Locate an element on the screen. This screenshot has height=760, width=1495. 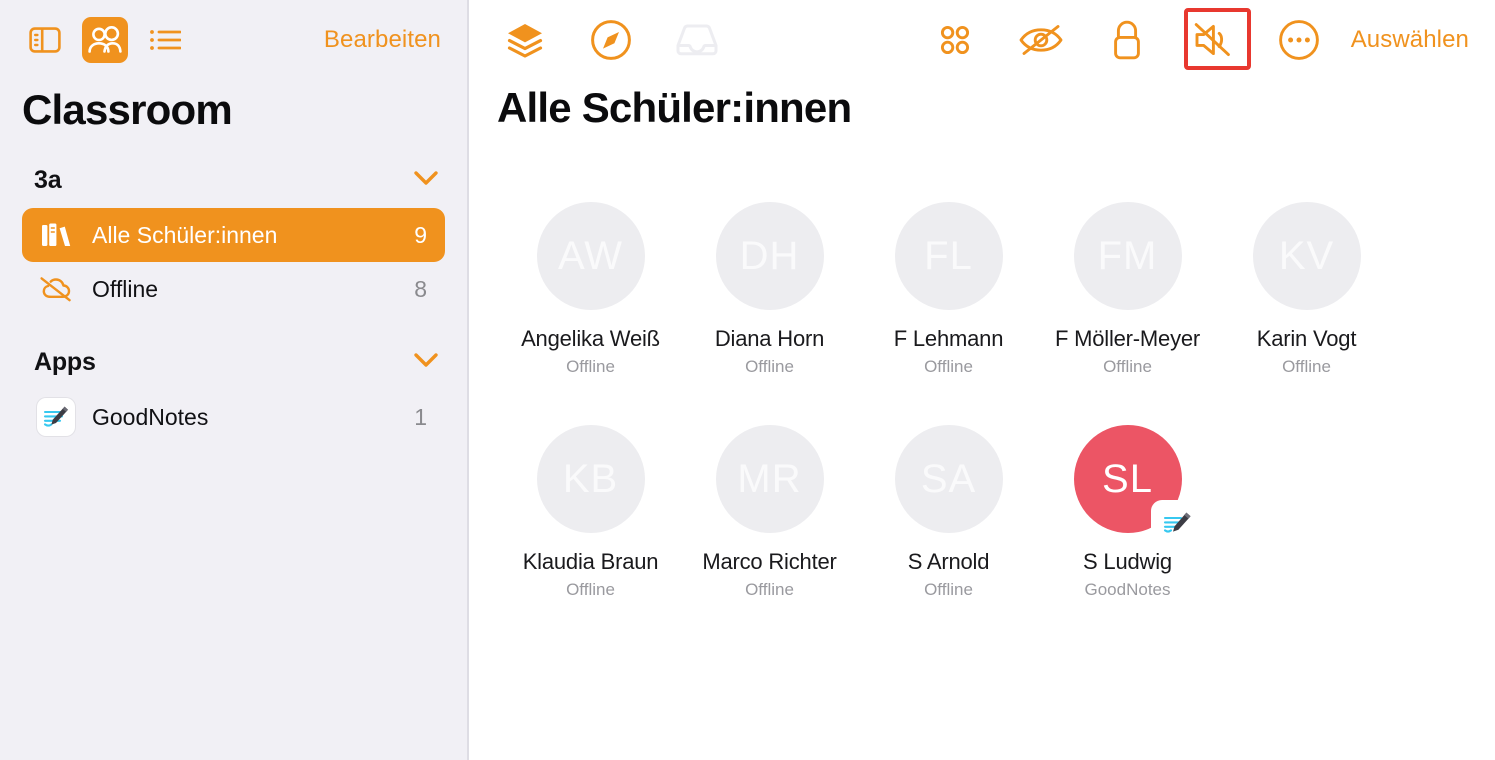
avatar: AW is located at coordinates (590, 256).